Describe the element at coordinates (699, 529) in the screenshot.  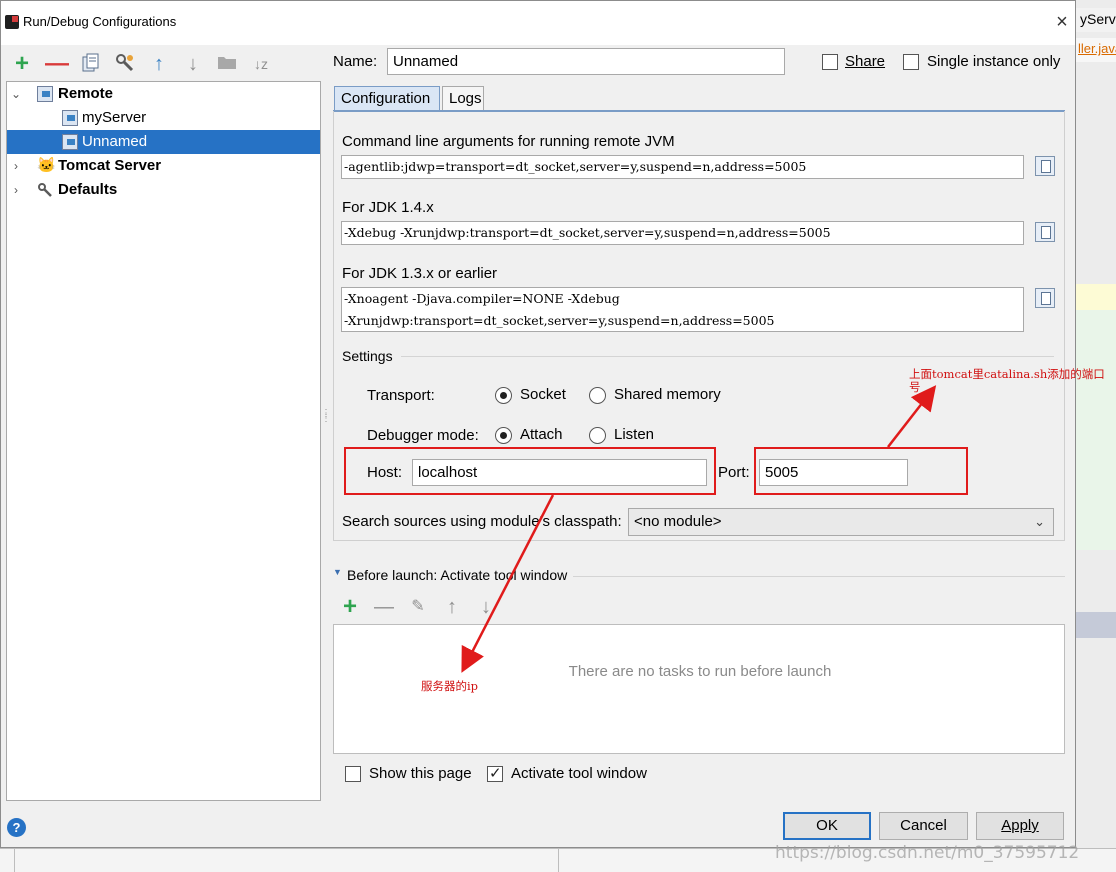
I see `annotation-arrows` at that location.